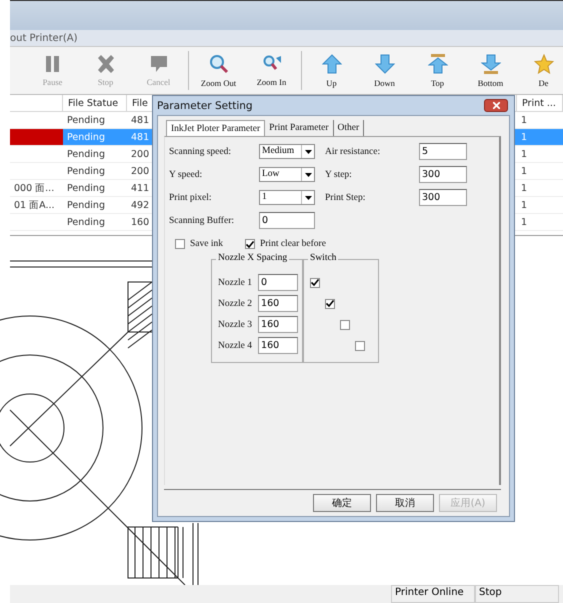  I want to click on close-button, so click(496, 105).